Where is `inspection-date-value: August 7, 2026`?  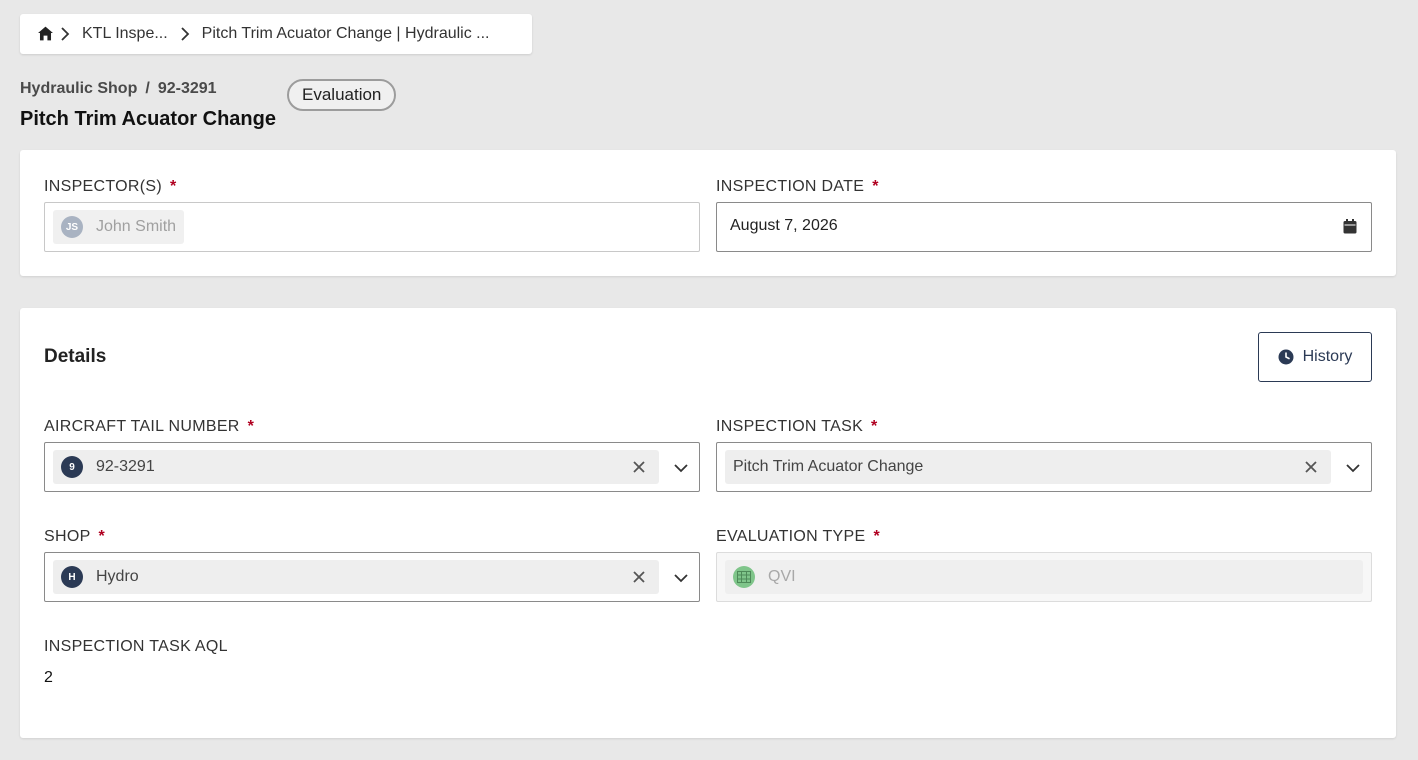 inspection-date-value: August 7, 2026 is located at coordinates (784, 225).